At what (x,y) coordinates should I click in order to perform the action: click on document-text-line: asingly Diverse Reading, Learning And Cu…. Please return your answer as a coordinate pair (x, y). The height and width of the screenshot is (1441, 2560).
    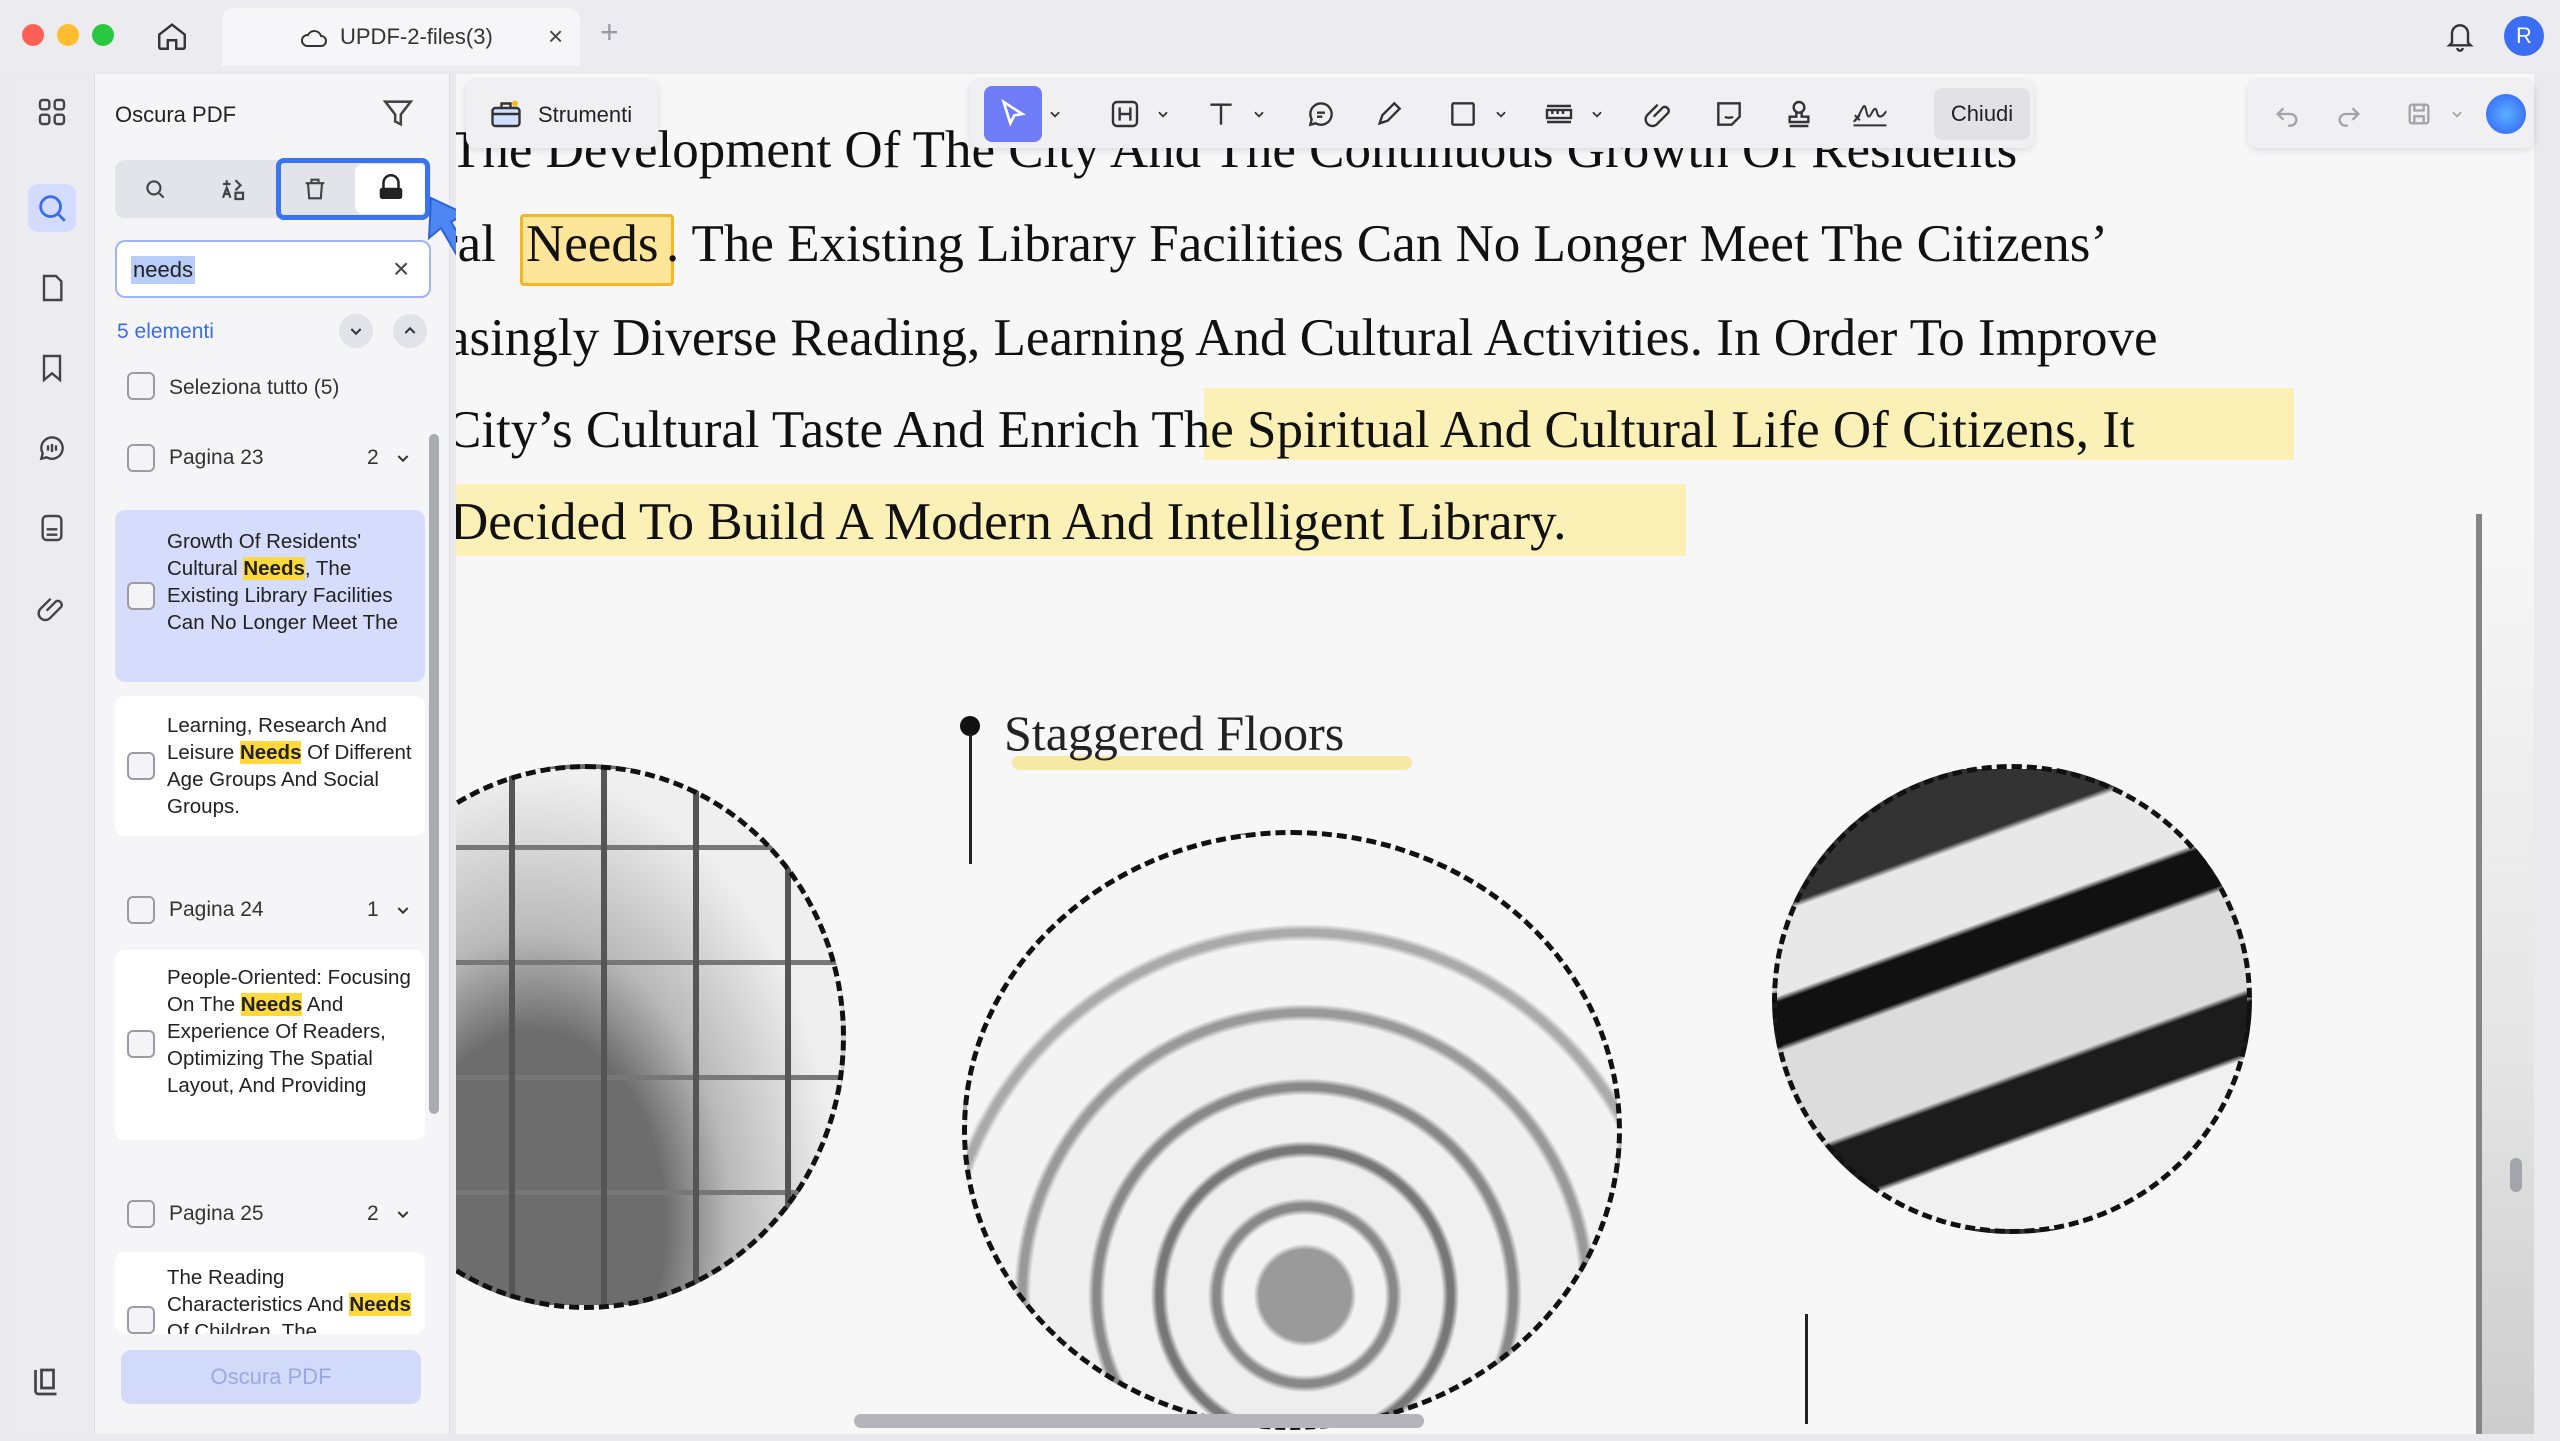
    Looking at the image, I should click on (1307, 338).